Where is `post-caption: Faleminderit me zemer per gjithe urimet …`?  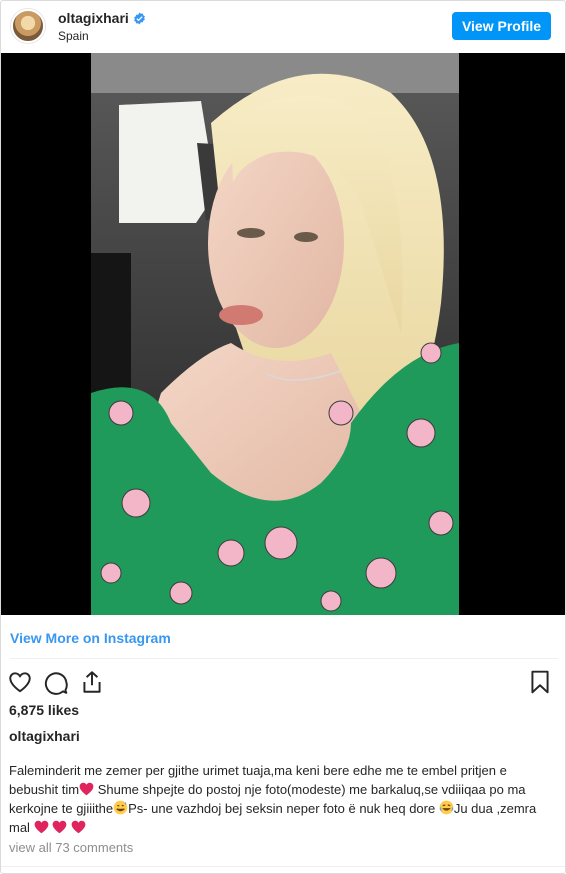 post-caption: Faleminderit me zemer per gjithe urimet … is located at coordinates (283, 799).